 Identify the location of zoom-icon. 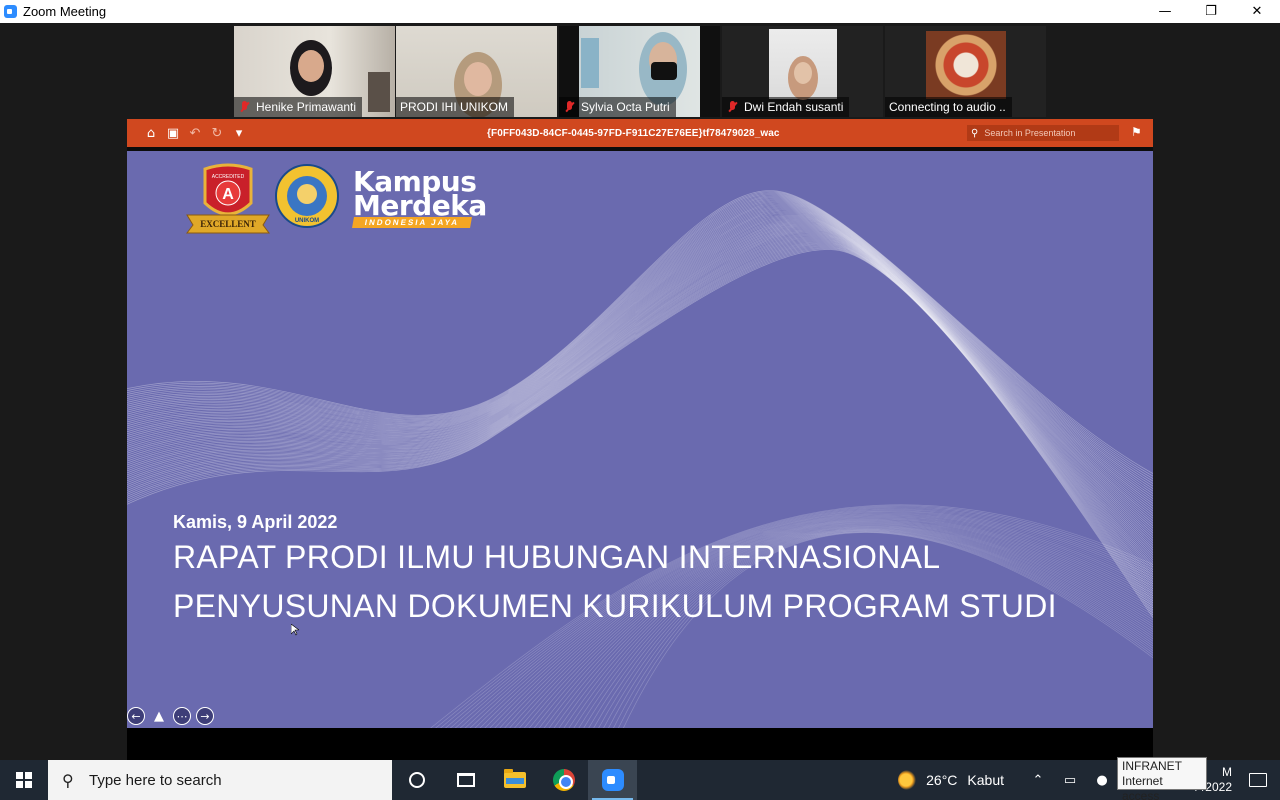
(612, 780).